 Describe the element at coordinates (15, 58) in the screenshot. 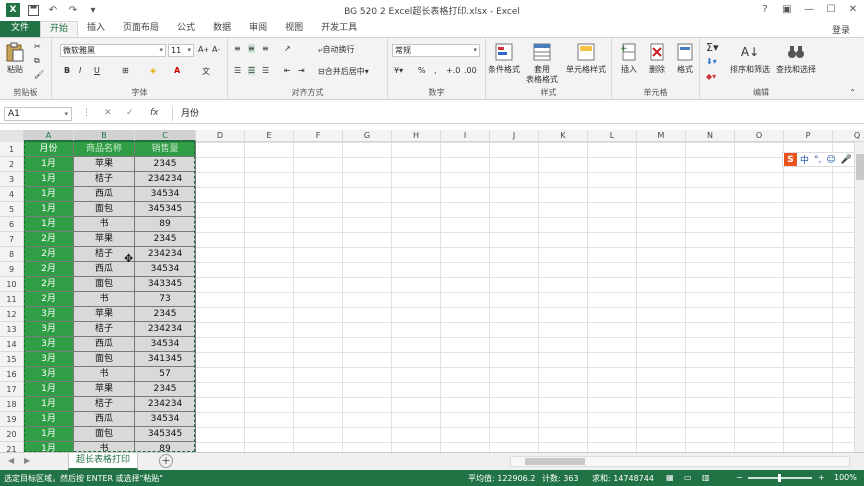

I see `paste-button: 粘贴` at that location.